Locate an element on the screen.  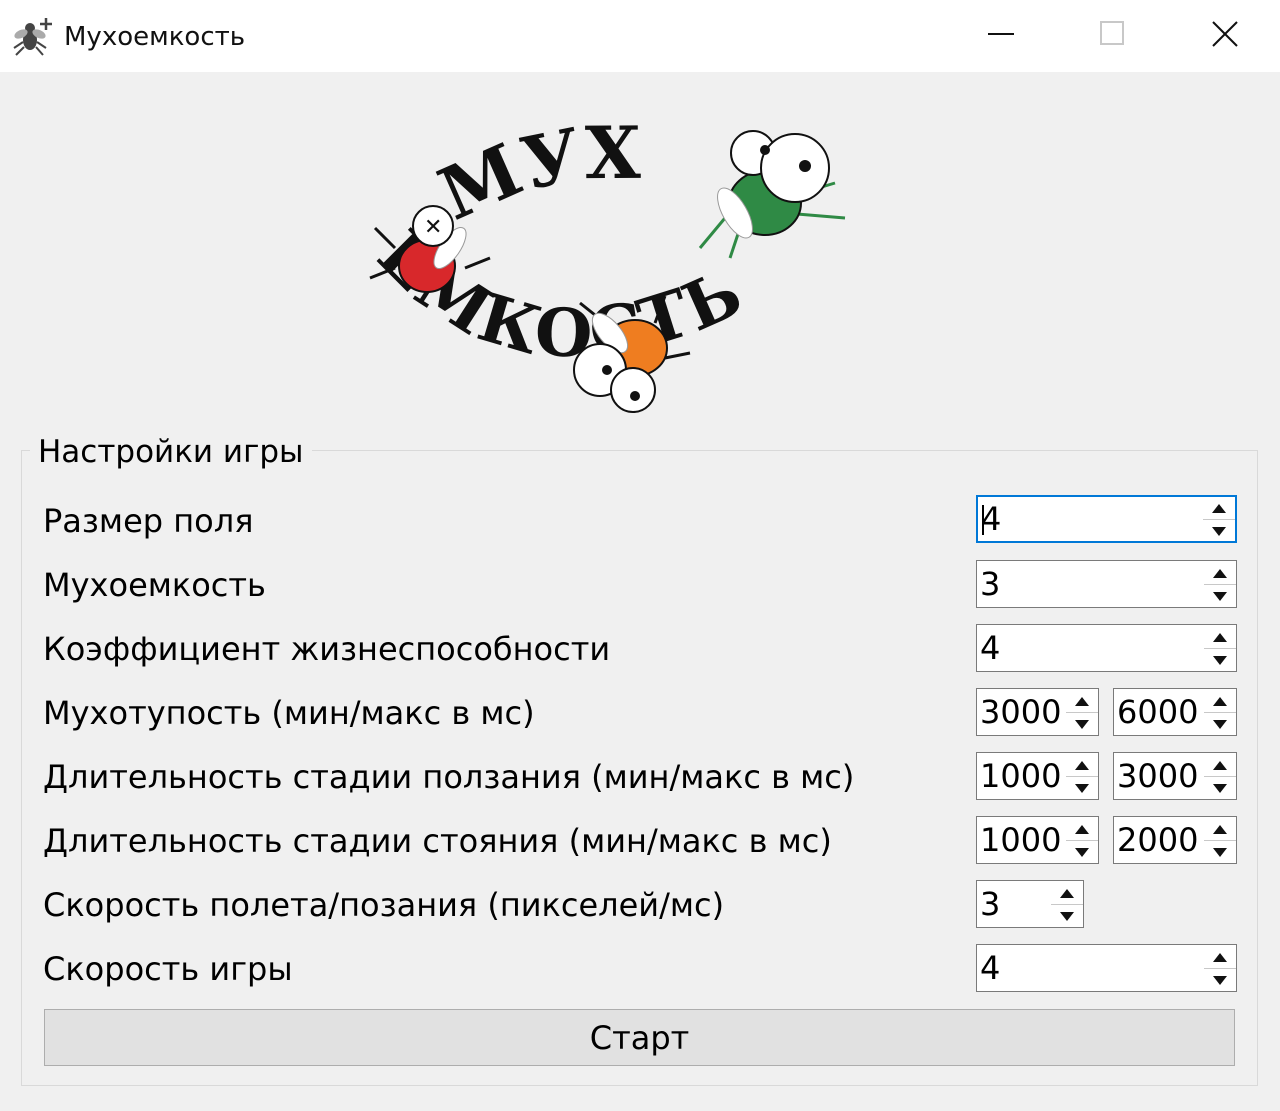
minimize-icon is located at coordinates (1001, 36).